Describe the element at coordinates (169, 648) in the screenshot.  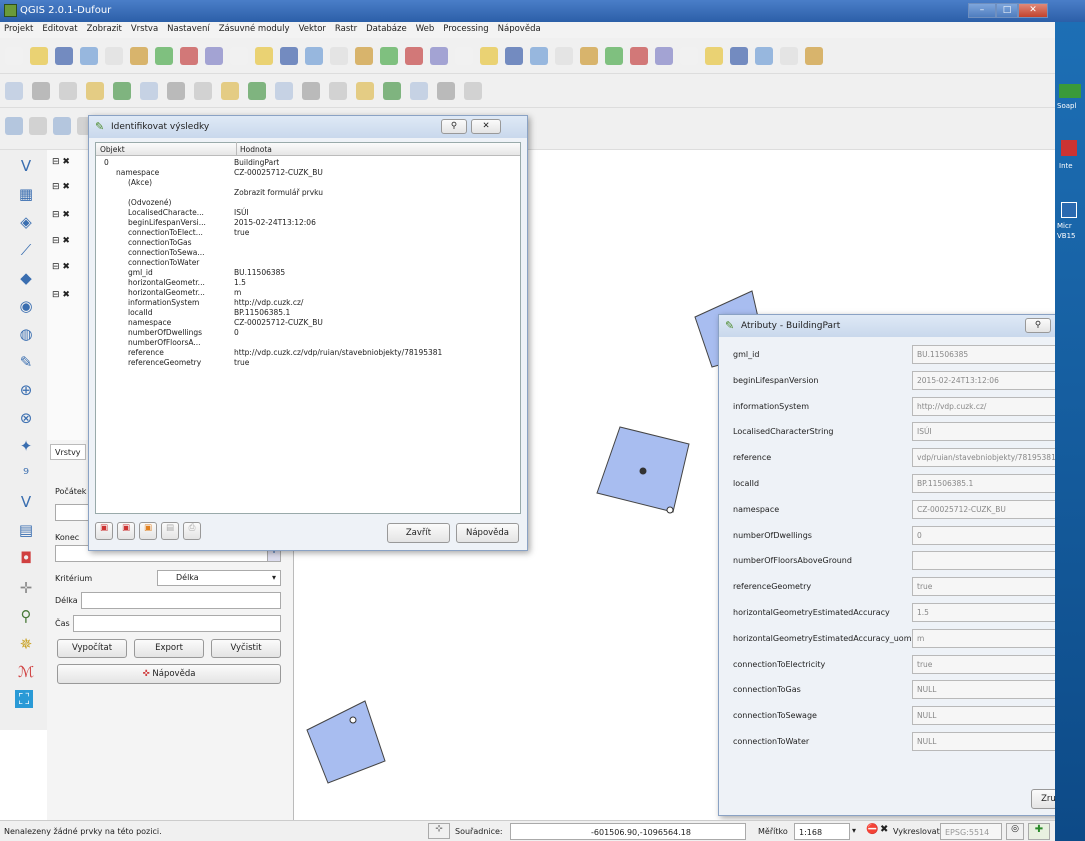
I see `export-button: Export` at that location.